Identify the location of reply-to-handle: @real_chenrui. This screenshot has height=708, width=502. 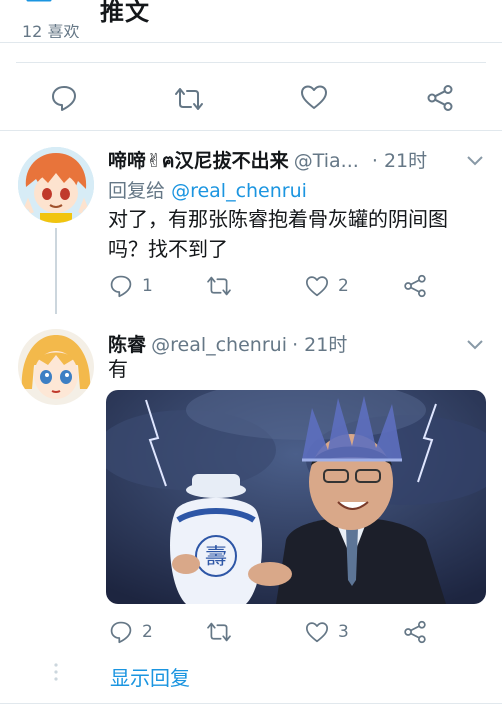
(239, 191).